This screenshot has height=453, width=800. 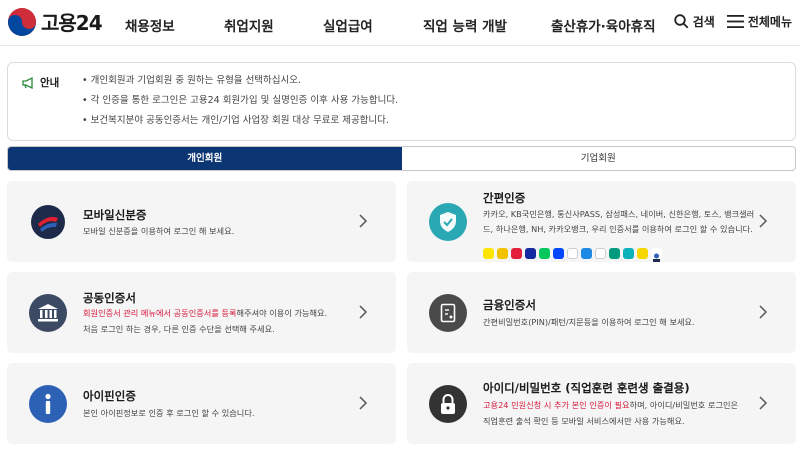 I want to click on search-button: 검색, so click(x=694, y=21).